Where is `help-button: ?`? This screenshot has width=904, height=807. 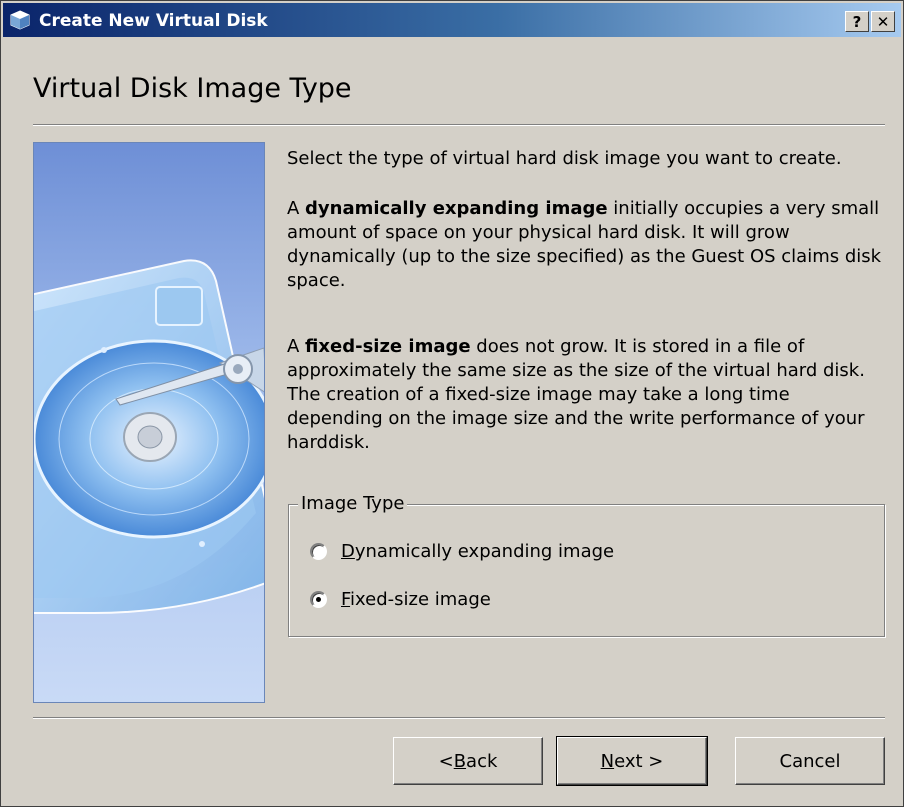 help-button: ? is located at coordinates (857, 21).